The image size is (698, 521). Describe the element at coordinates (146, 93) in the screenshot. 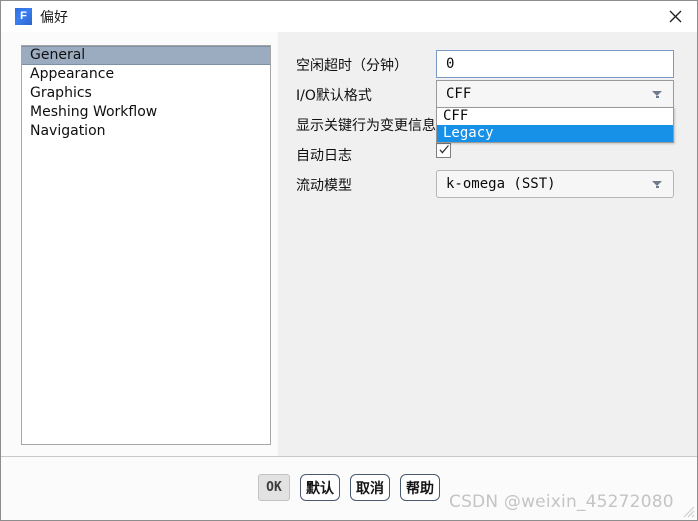

I see `sidebar-item-graphics: Graphics` at that location.